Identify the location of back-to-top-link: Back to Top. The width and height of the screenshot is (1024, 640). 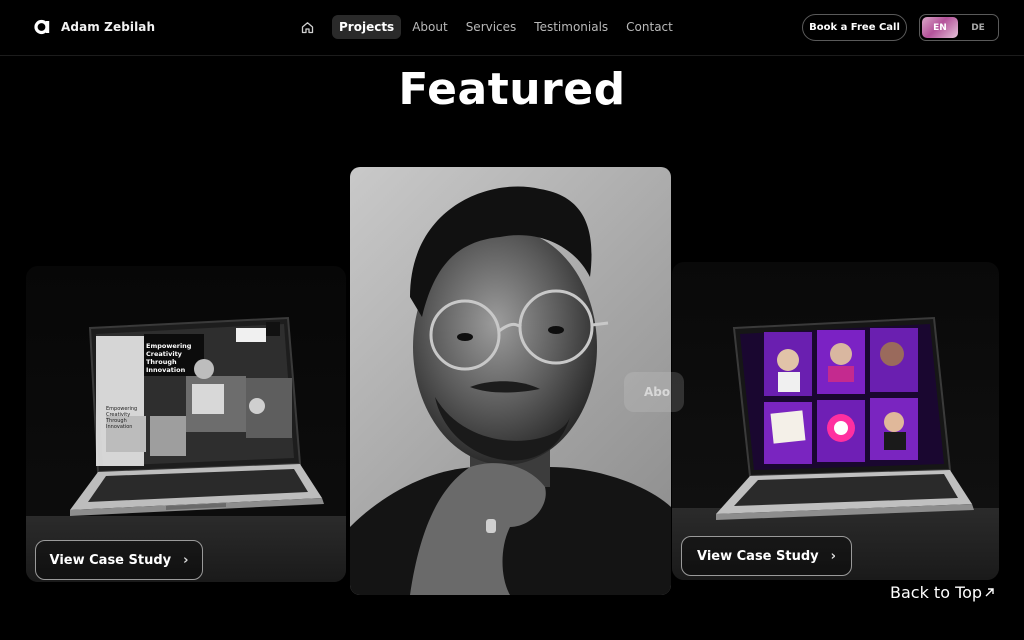
(942, 592).